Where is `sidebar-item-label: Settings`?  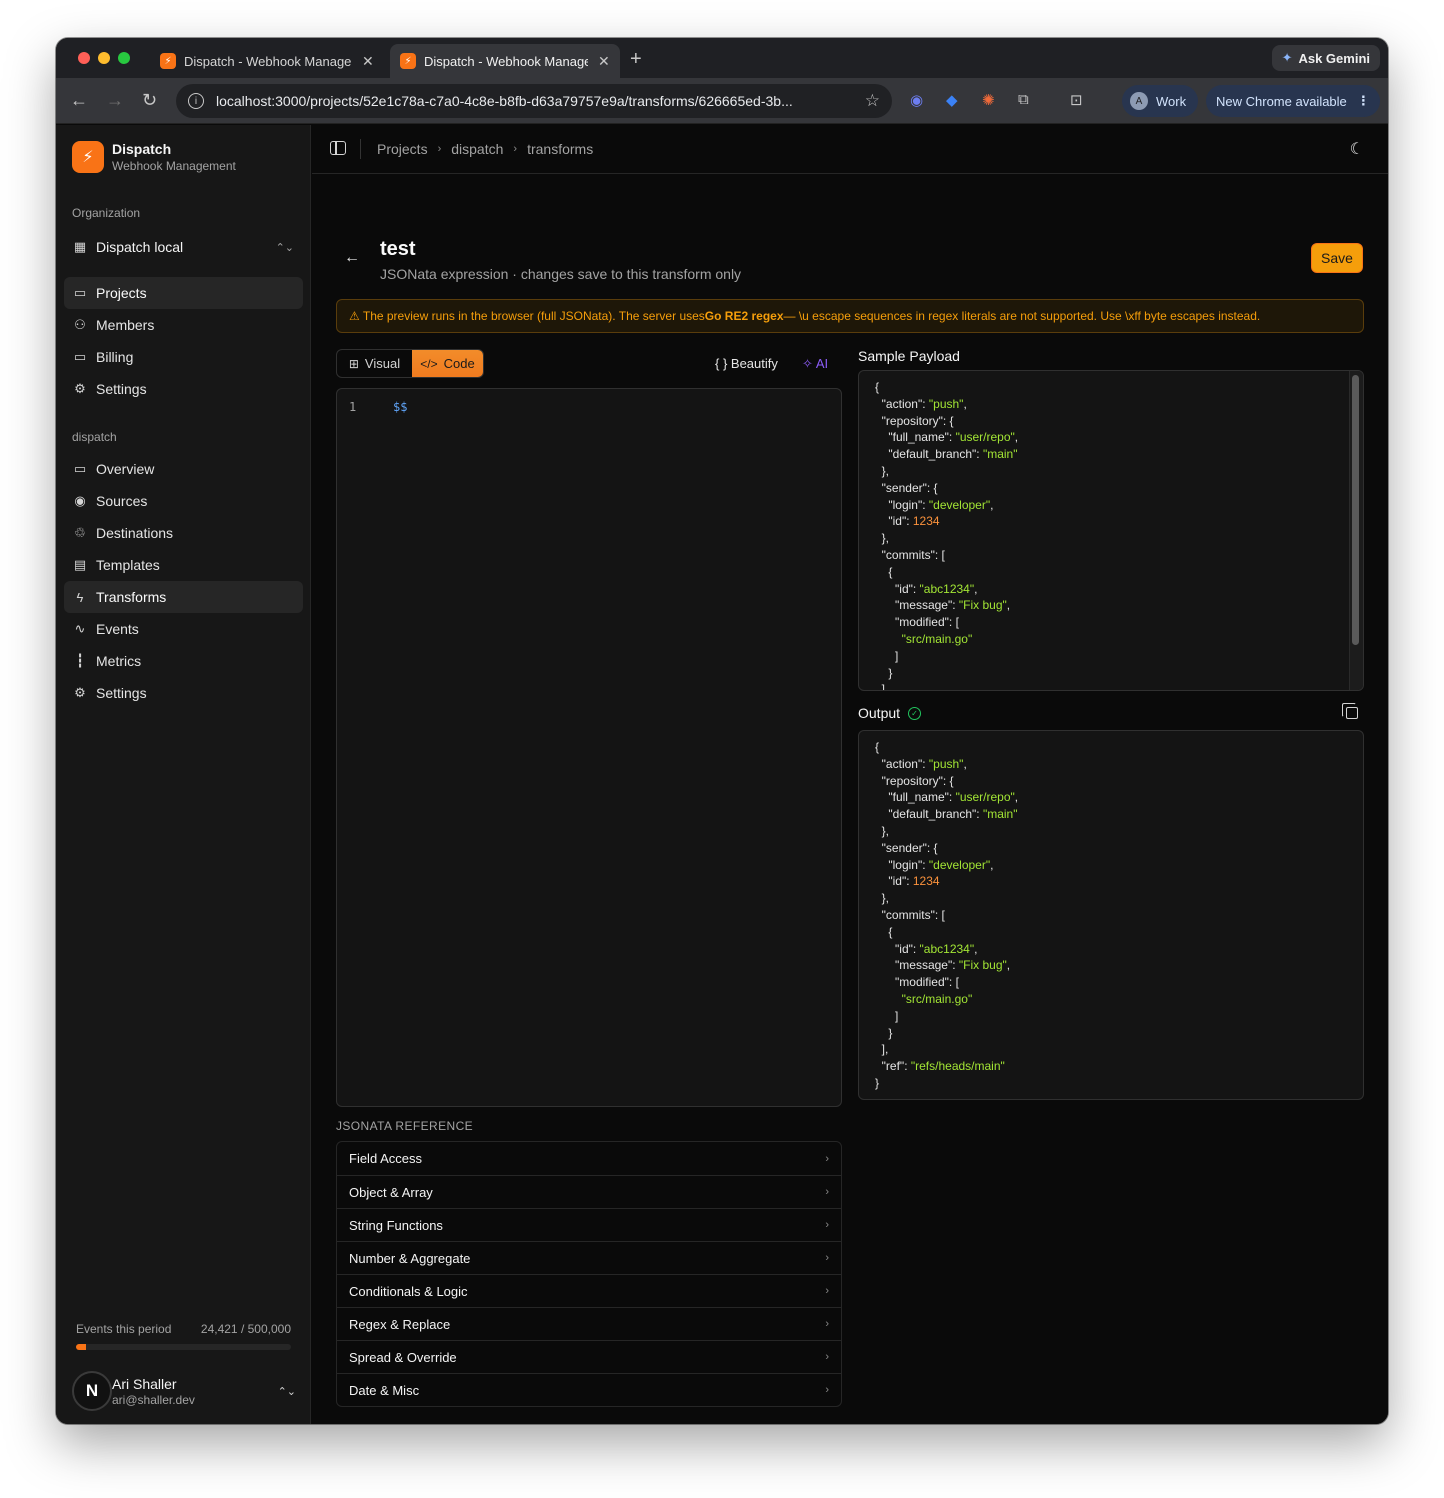 sidebar-item-label: Settings is located at coordinates (121, 693).